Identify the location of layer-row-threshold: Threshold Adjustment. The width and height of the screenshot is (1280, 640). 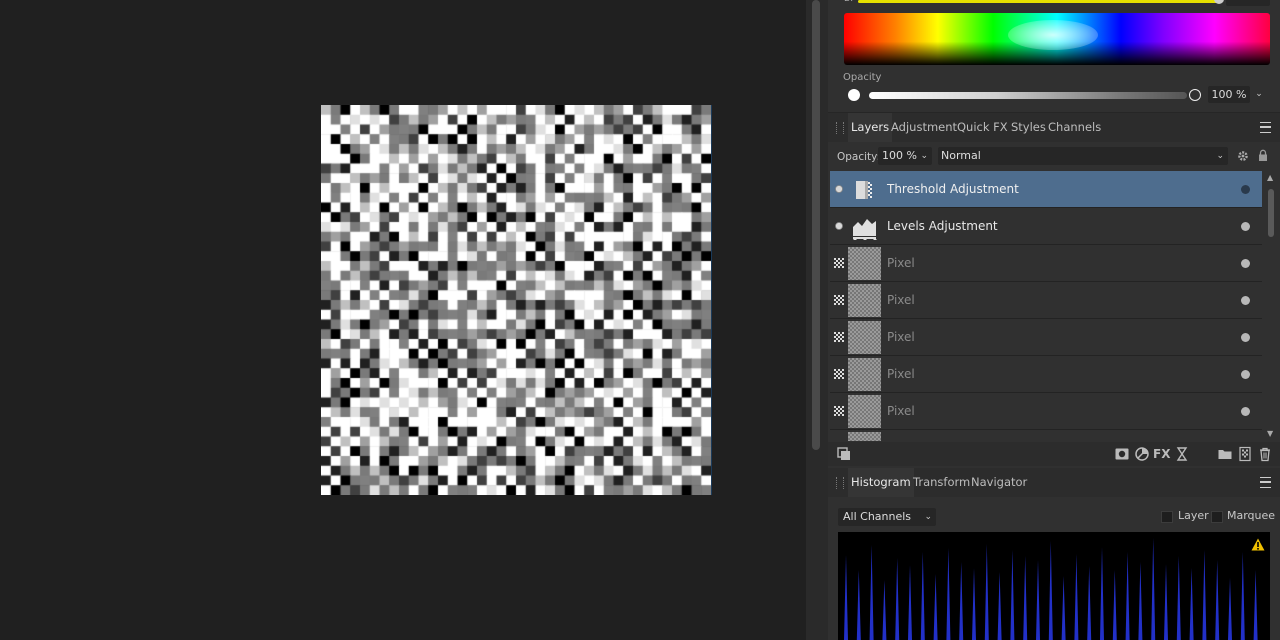
(1046, 189).